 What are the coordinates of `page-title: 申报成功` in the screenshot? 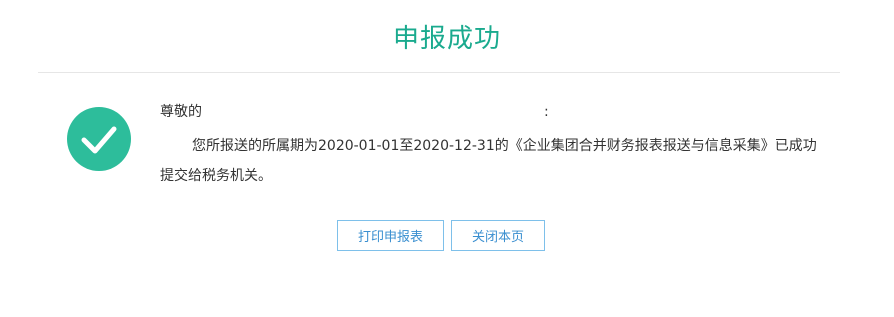 It's located at (446, 39).